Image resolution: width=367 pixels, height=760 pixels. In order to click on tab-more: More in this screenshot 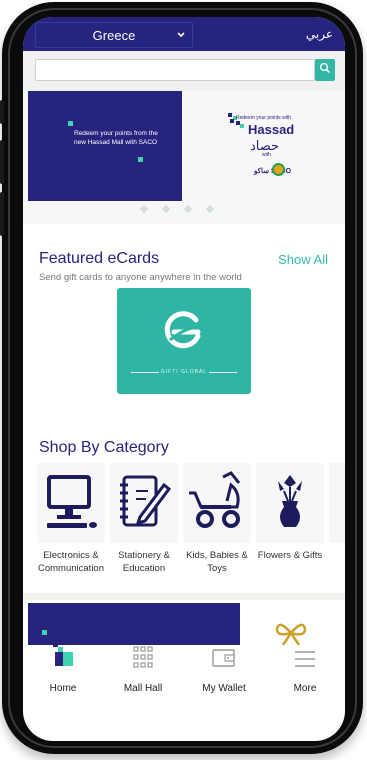, I will do `click(305, 673)`.